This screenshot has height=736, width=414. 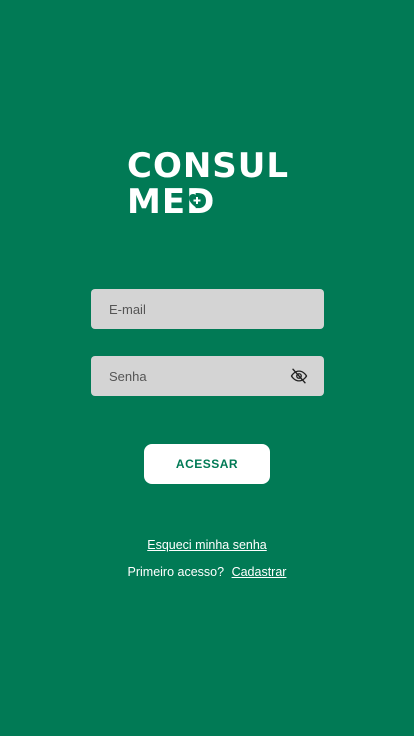 What do you see at coordinates (259, 572) in the screenshot?
I see `signup-link: Cadastrar` at bounding box center [259, 572].